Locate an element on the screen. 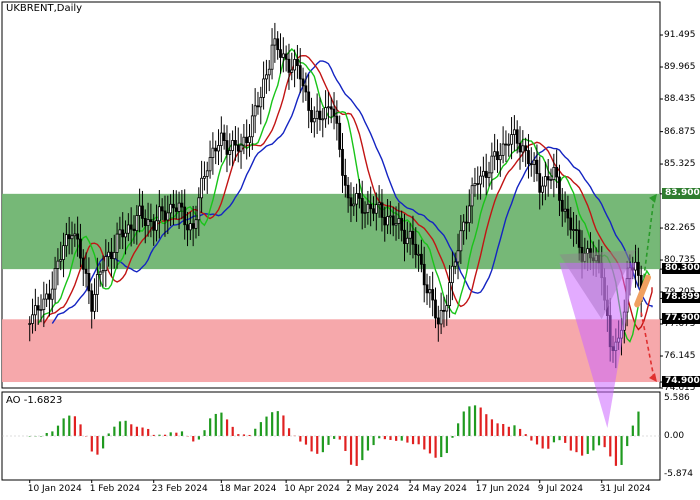  time-axis-tick-label: 17 Jun 2024 is located at coordinates (502, 489).